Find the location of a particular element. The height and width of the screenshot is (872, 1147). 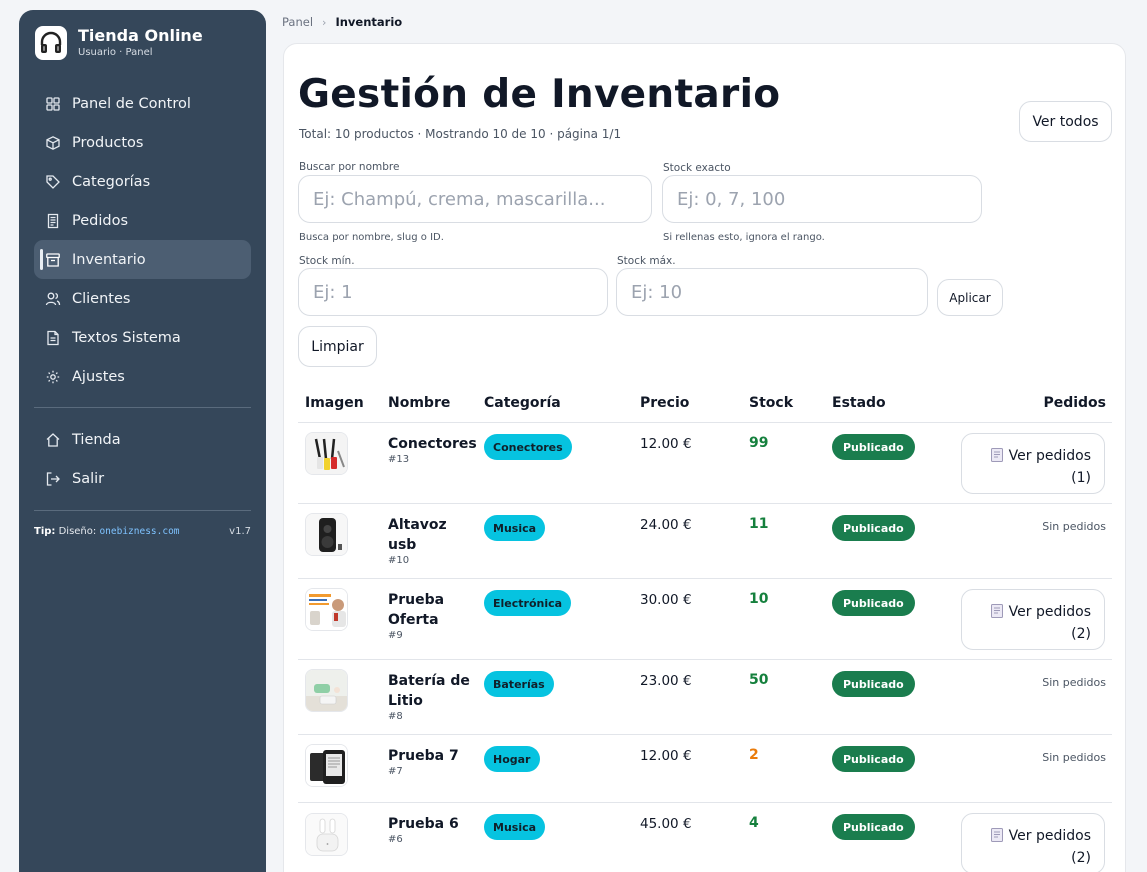

search-input is located at coordinates (475, 199).